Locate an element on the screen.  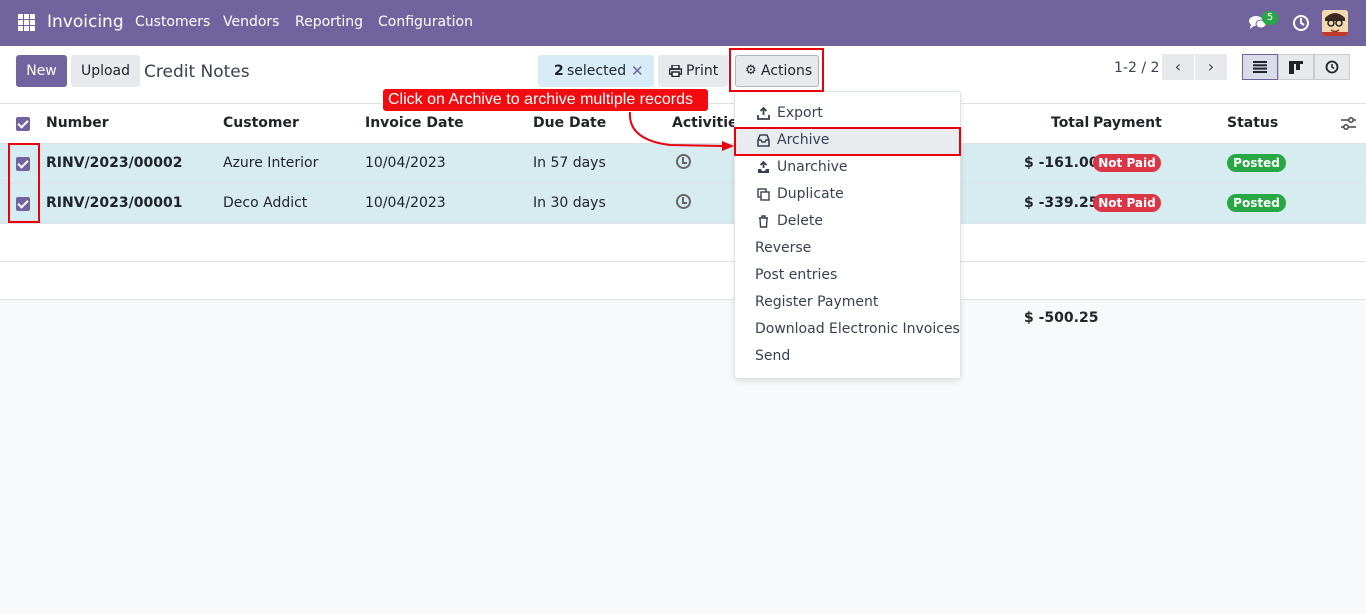
menu-customers: Customers is located at coordinates (172, 22).